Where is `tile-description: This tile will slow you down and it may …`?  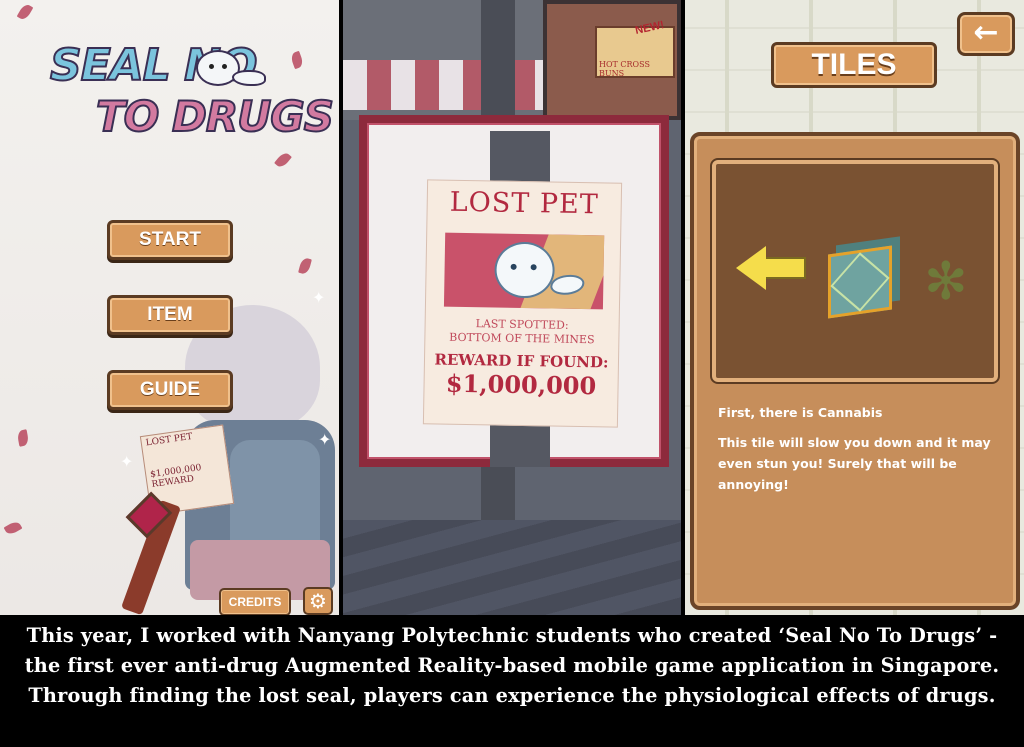
tile-description: This tile will slow you down and it may … is located at coordinates (854, 463).